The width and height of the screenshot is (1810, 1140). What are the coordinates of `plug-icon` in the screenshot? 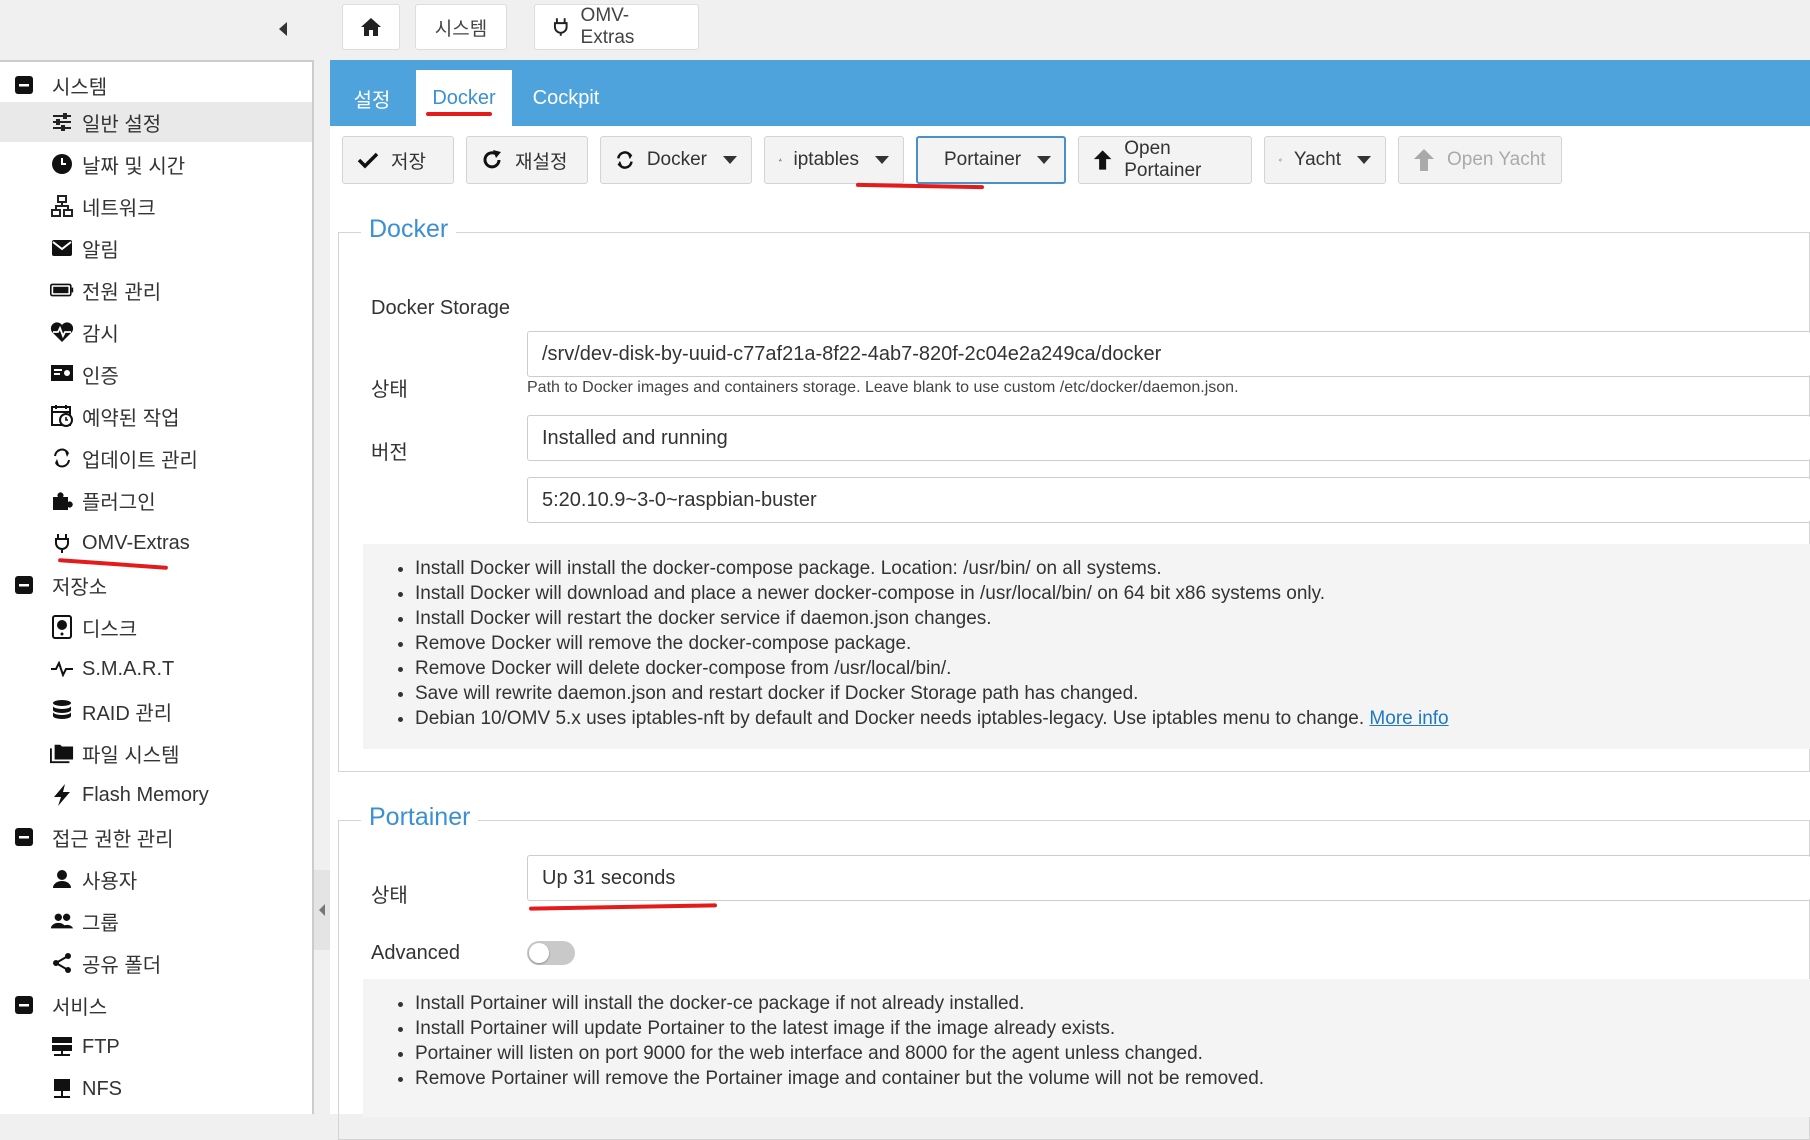 It's located at (62, 543).